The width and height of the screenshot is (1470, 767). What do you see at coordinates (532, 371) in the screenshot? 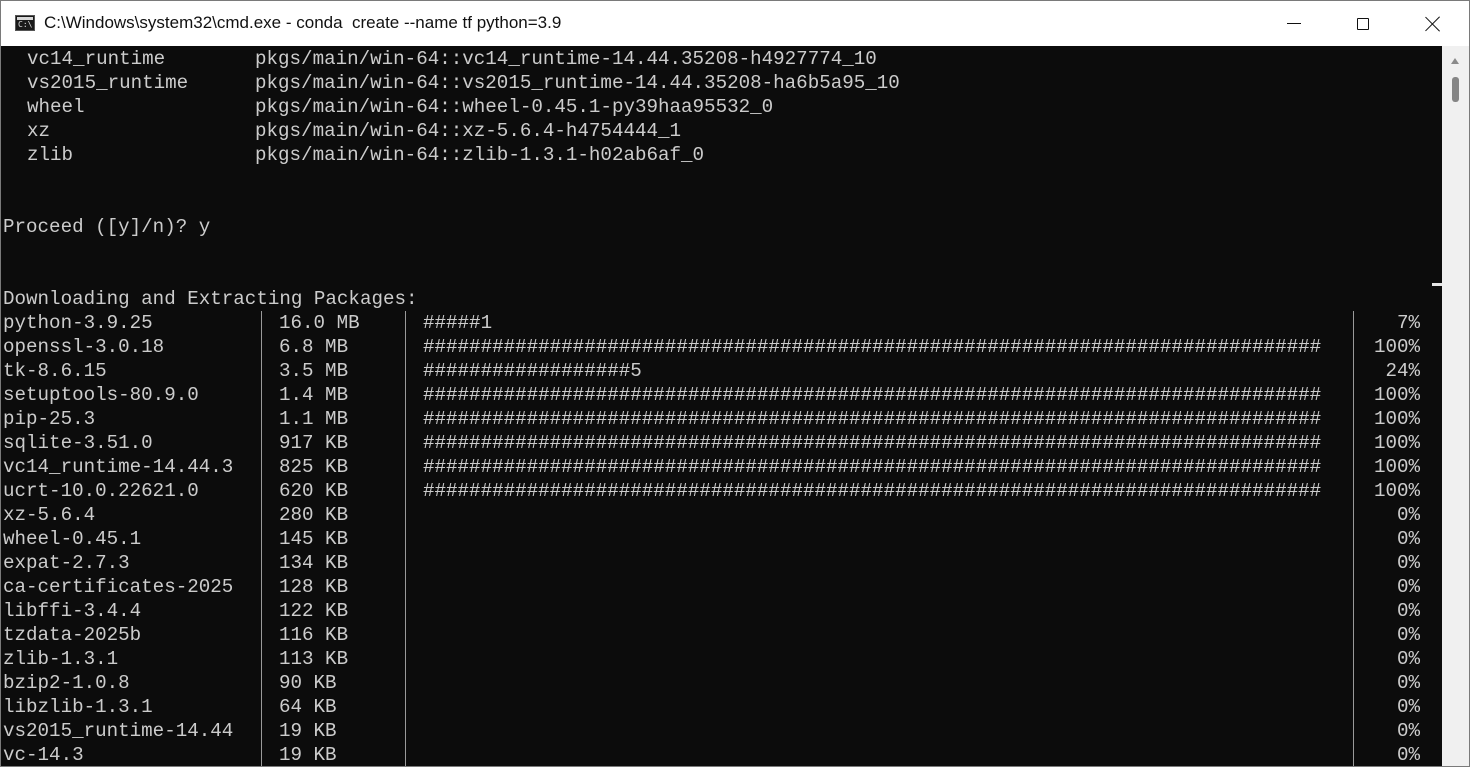
I see `download-progress-bar: ##################5` at bounding box center [532, 371].